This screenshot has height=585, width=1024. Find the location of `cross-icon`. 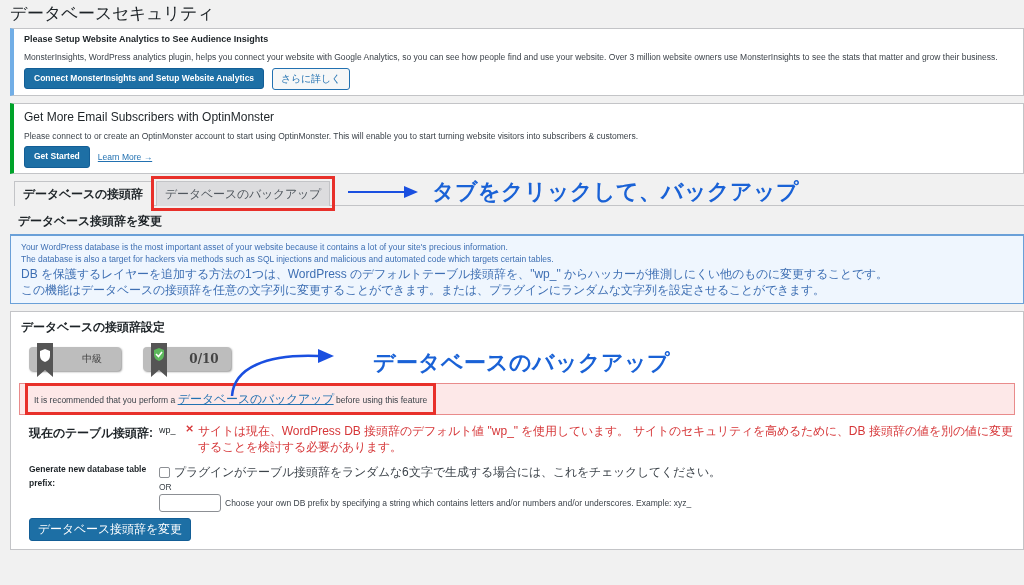

cross-icon is located at coordinates (189, 428).